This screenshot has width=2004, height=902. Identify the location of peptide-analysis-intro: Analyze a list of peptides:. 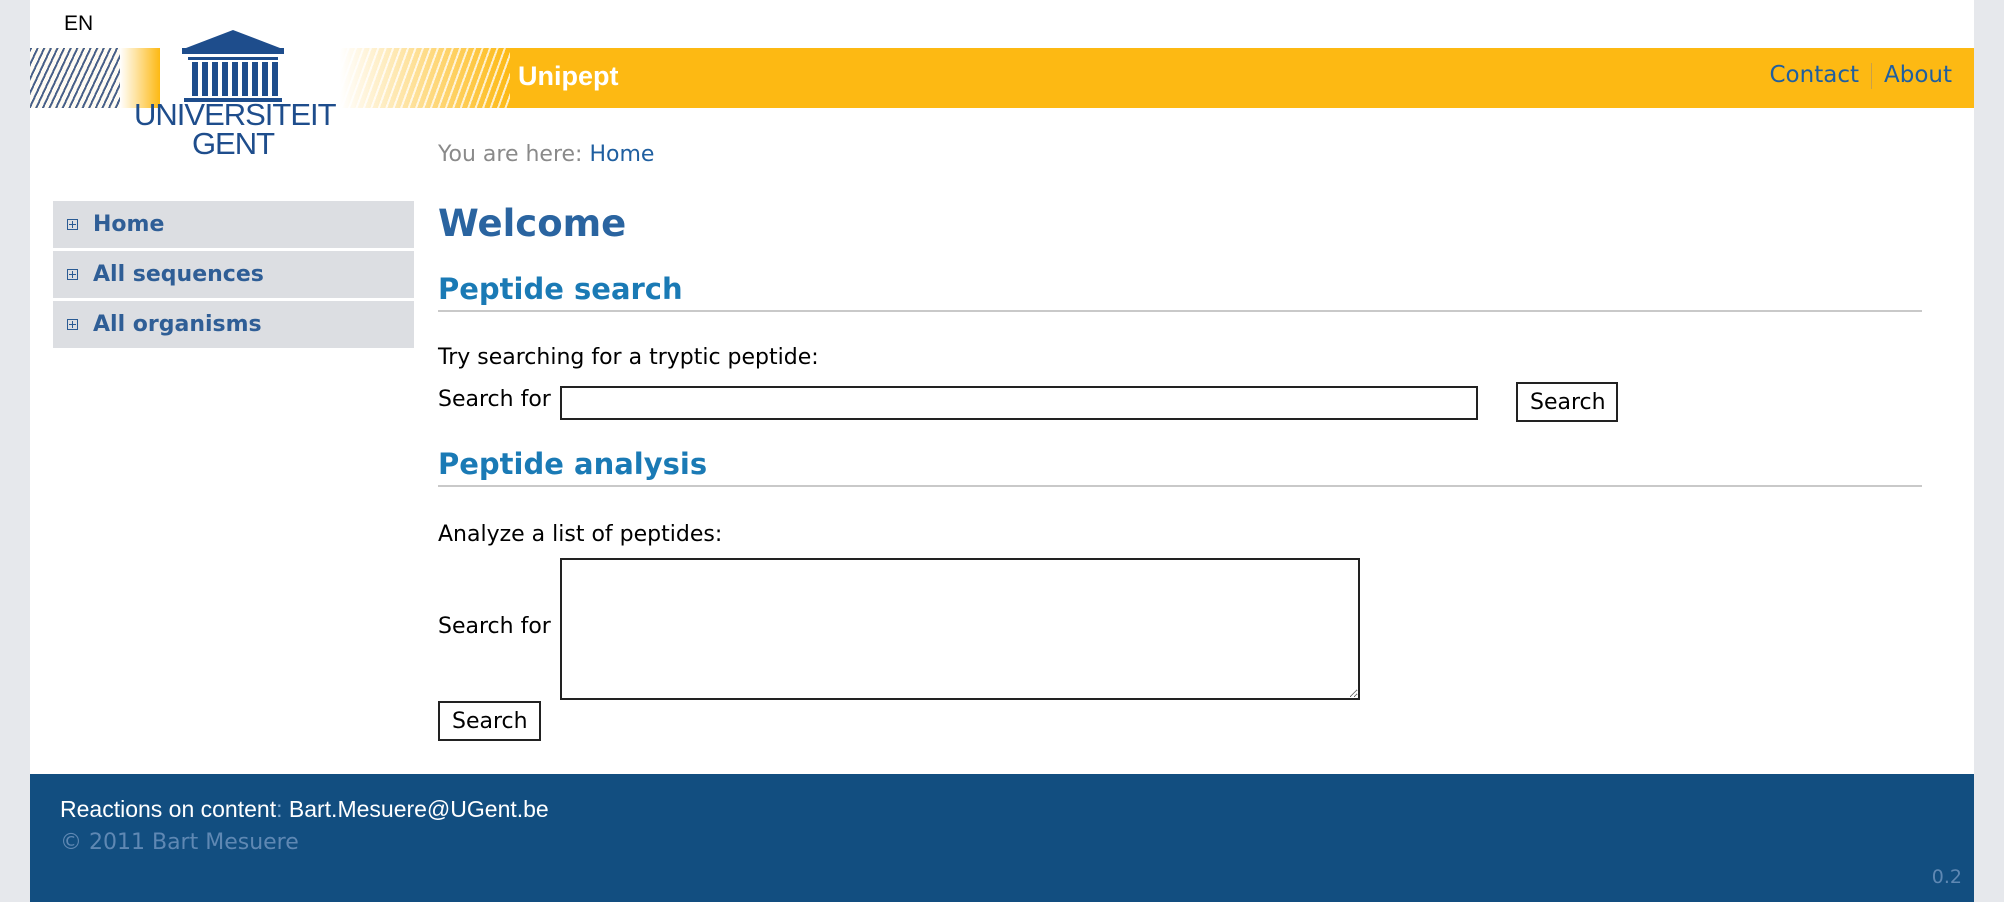
(580, 534).